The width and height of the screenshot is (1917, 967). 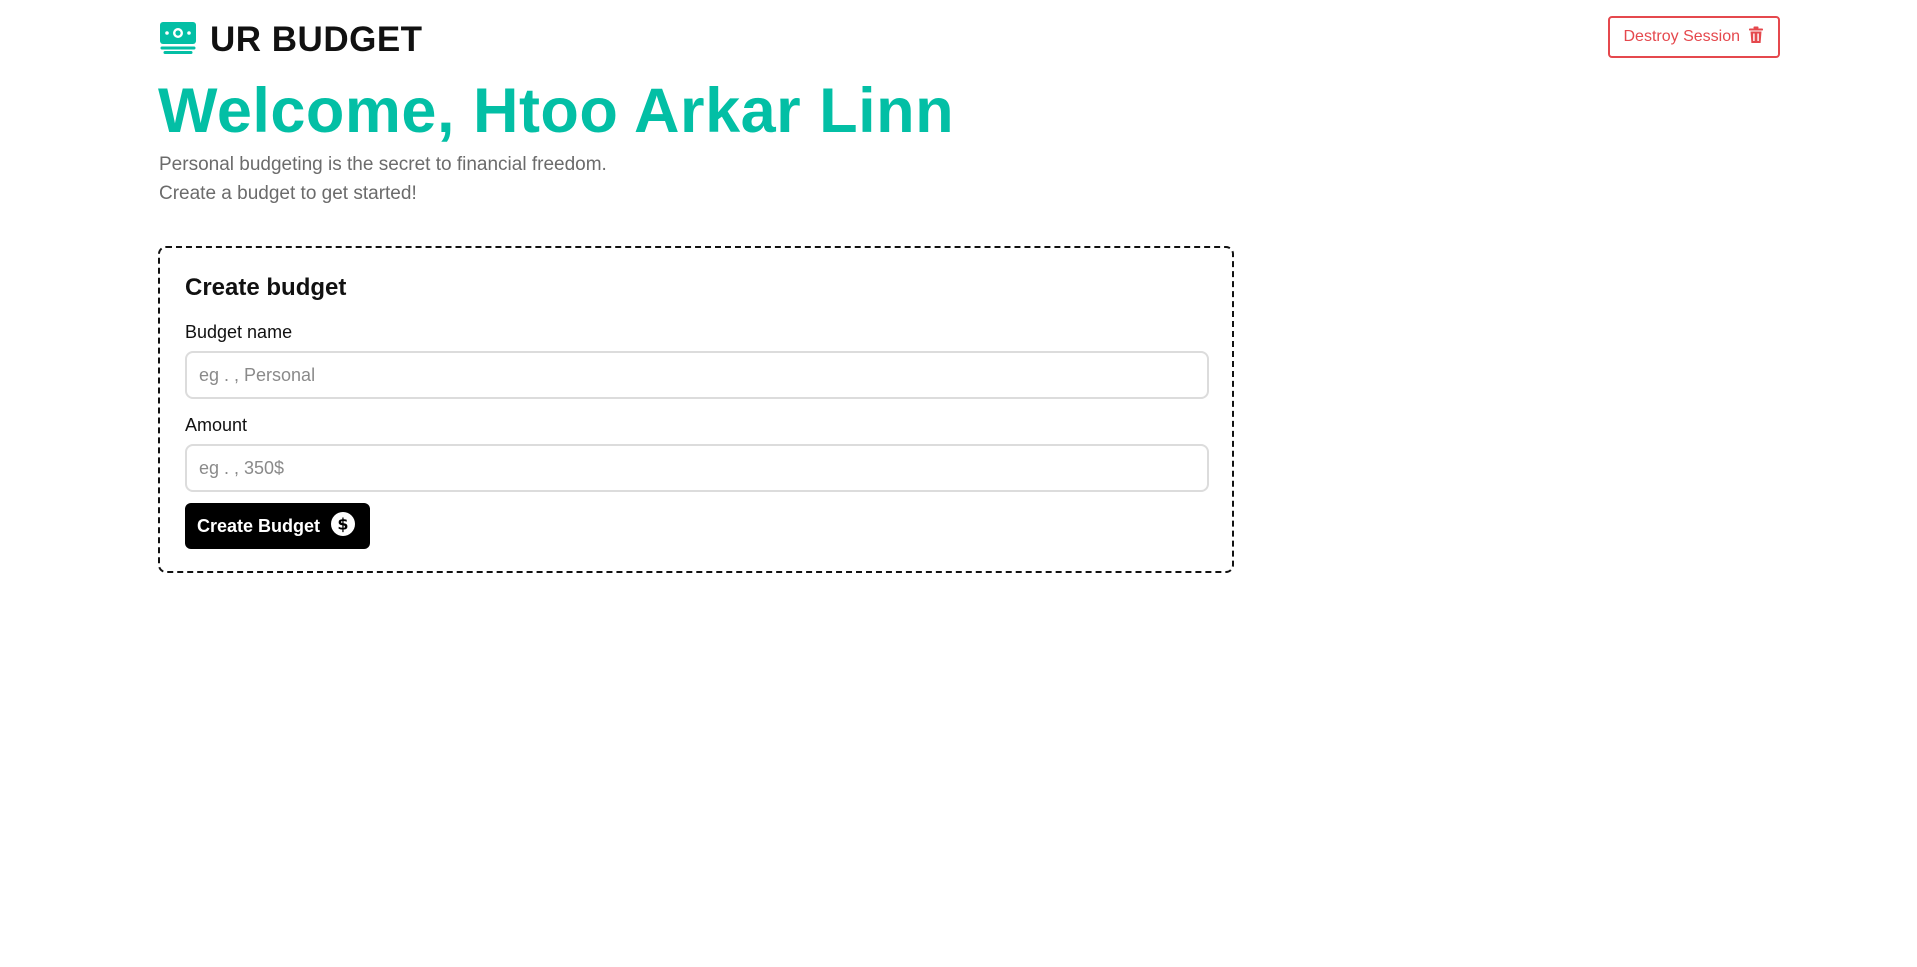 What do you see at coordinates (556, 111) in the screenshot?
I see `welcome-heading: Welcome, Htoo Arkar Linn` at bounding box center [556, 111].